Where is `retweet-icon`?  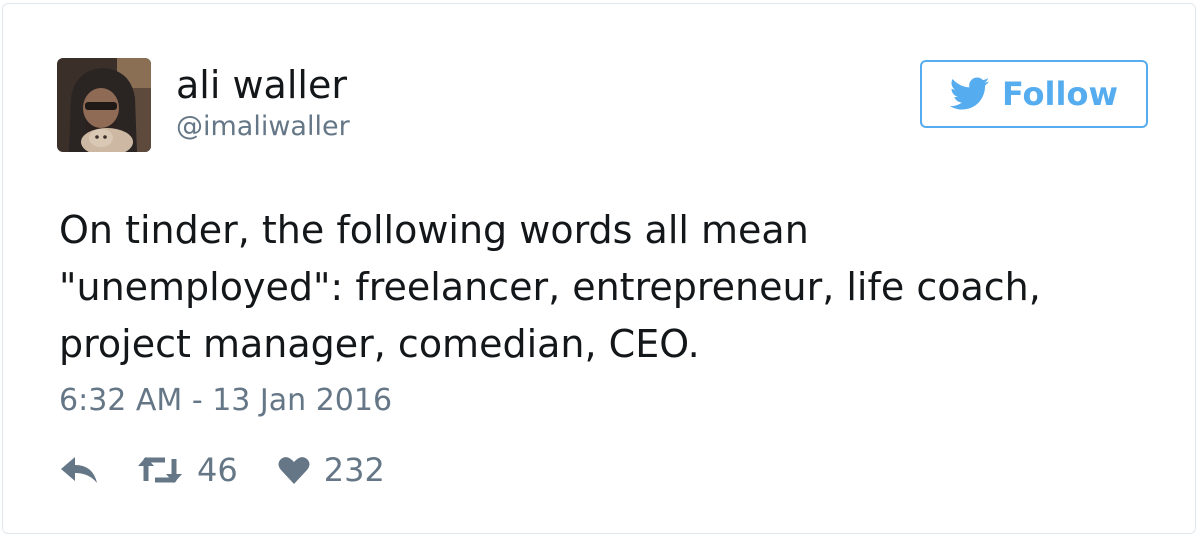 retweet-icon is located at coordinates (160, 470).